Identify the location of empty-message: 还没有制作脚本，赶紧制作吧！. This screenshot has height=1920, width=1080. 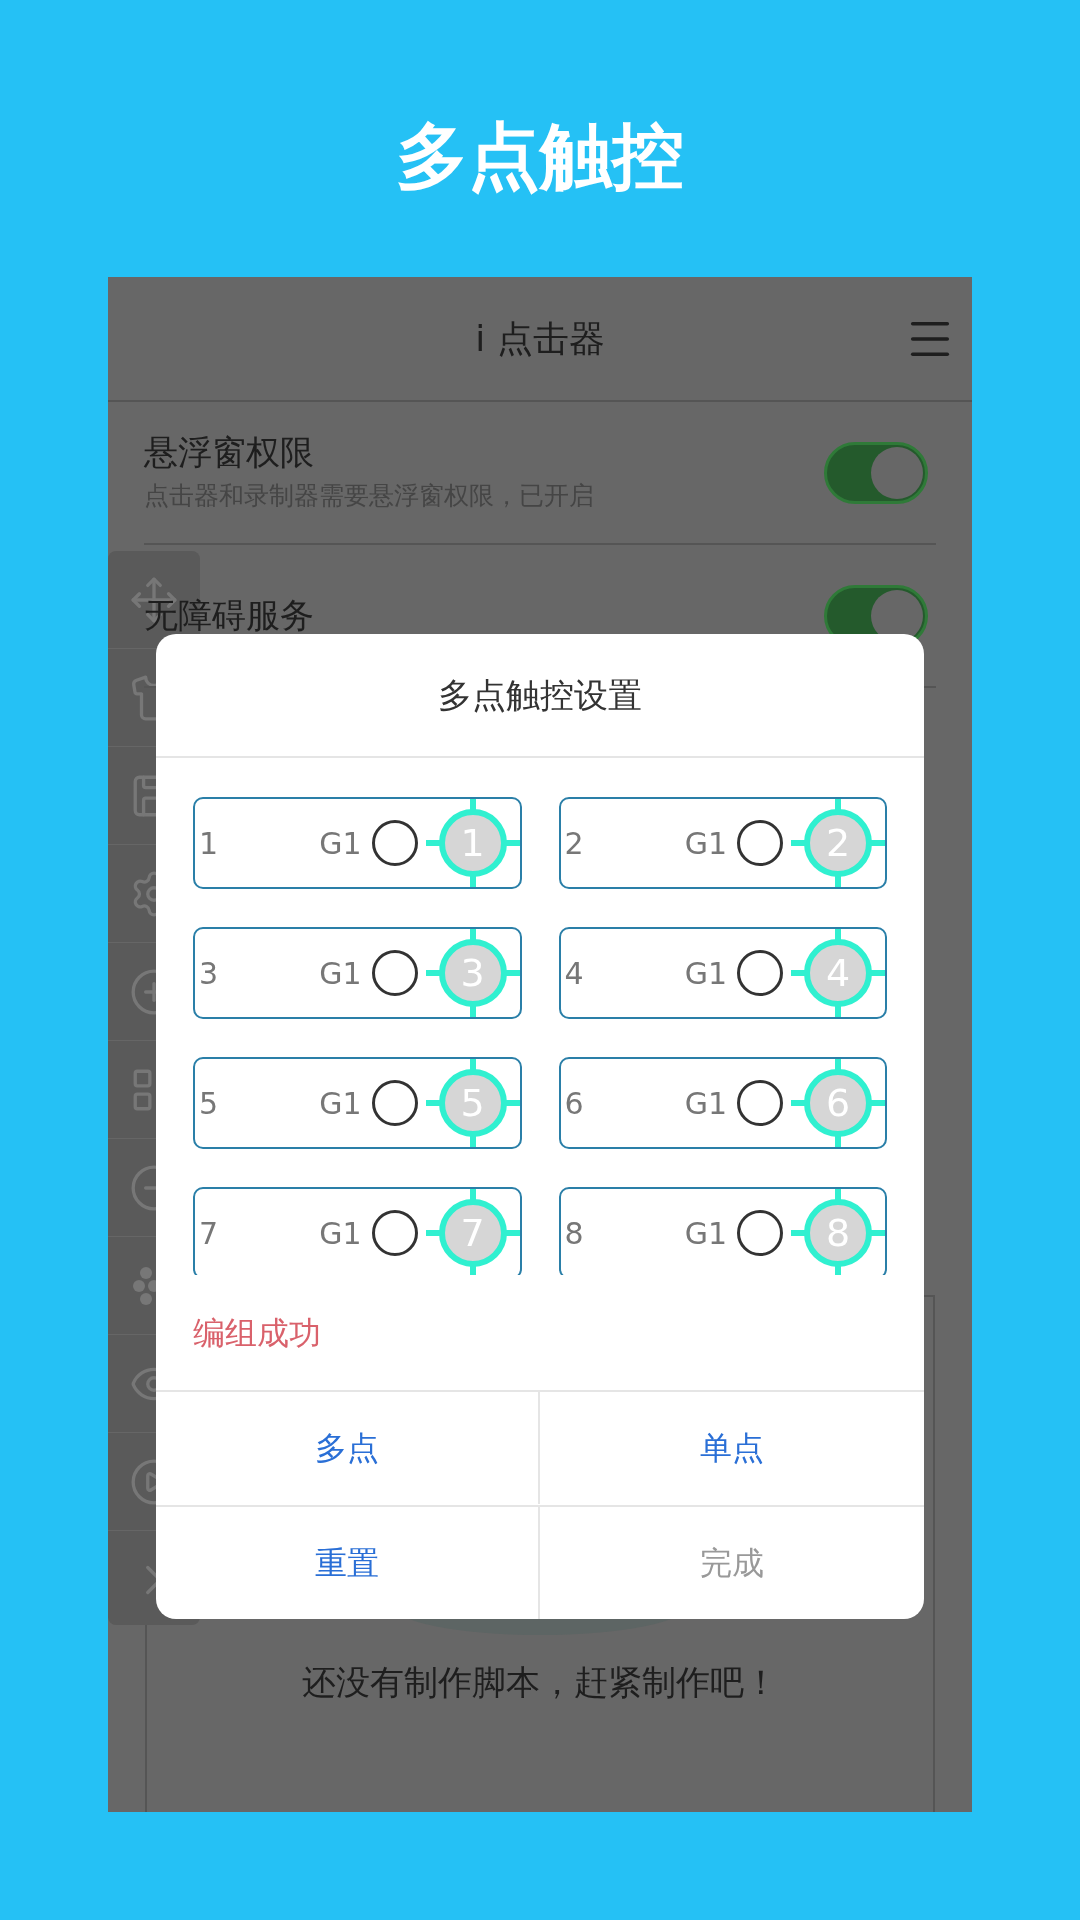
(540, 1682).